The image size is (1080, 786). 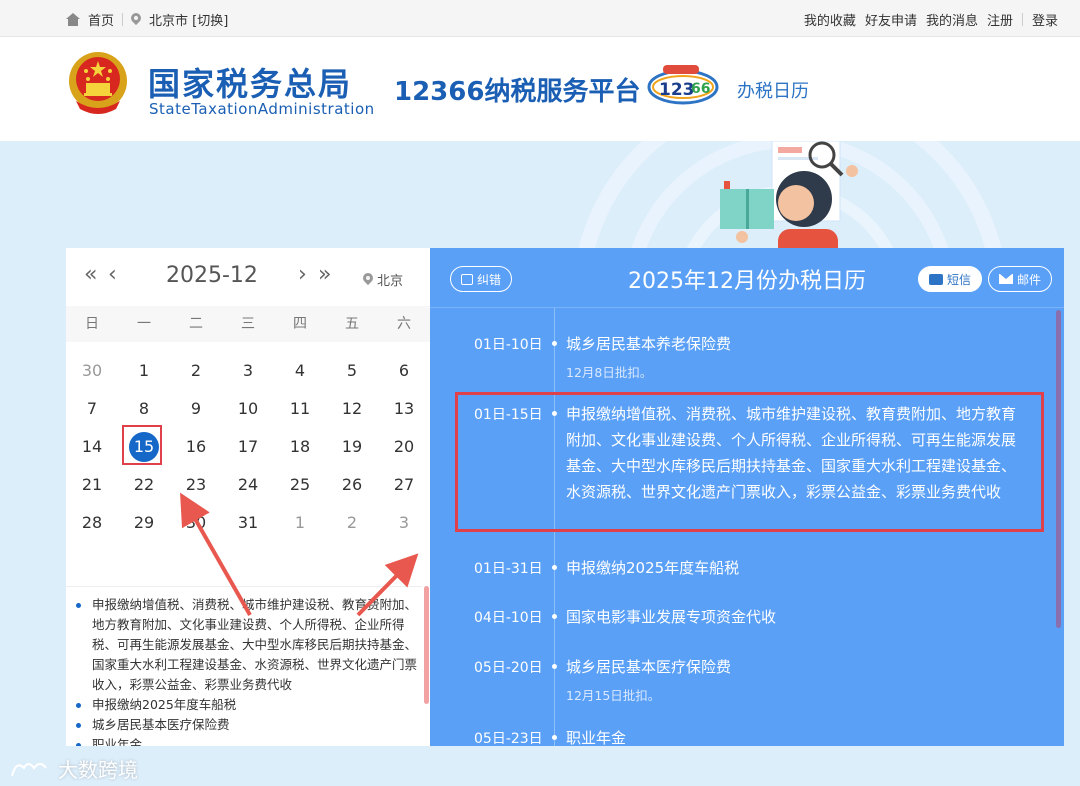 What do you see at coordinates (92, 409) in the screenshot?
I see `calendar-day: 7` at bounding box center [92, 409].